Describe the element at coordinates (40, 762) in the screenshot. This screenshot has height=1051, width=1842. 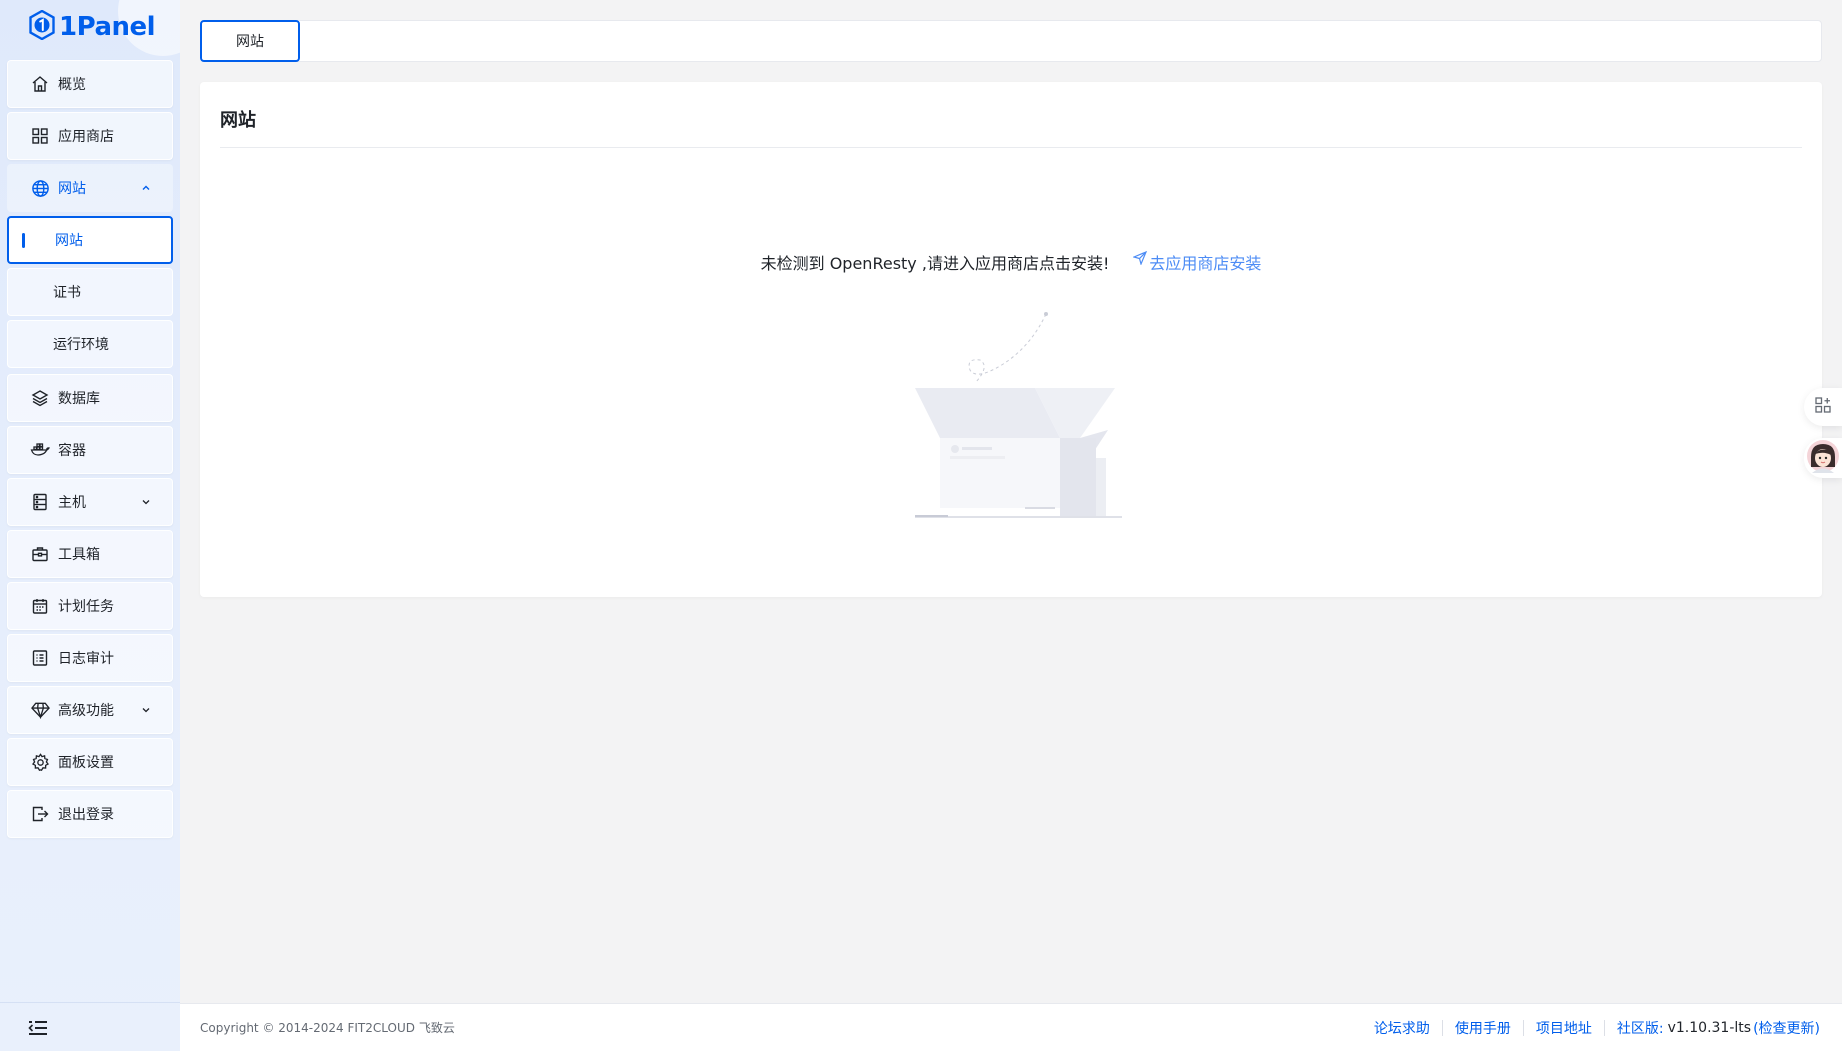
I see `gear-icon` at that location.